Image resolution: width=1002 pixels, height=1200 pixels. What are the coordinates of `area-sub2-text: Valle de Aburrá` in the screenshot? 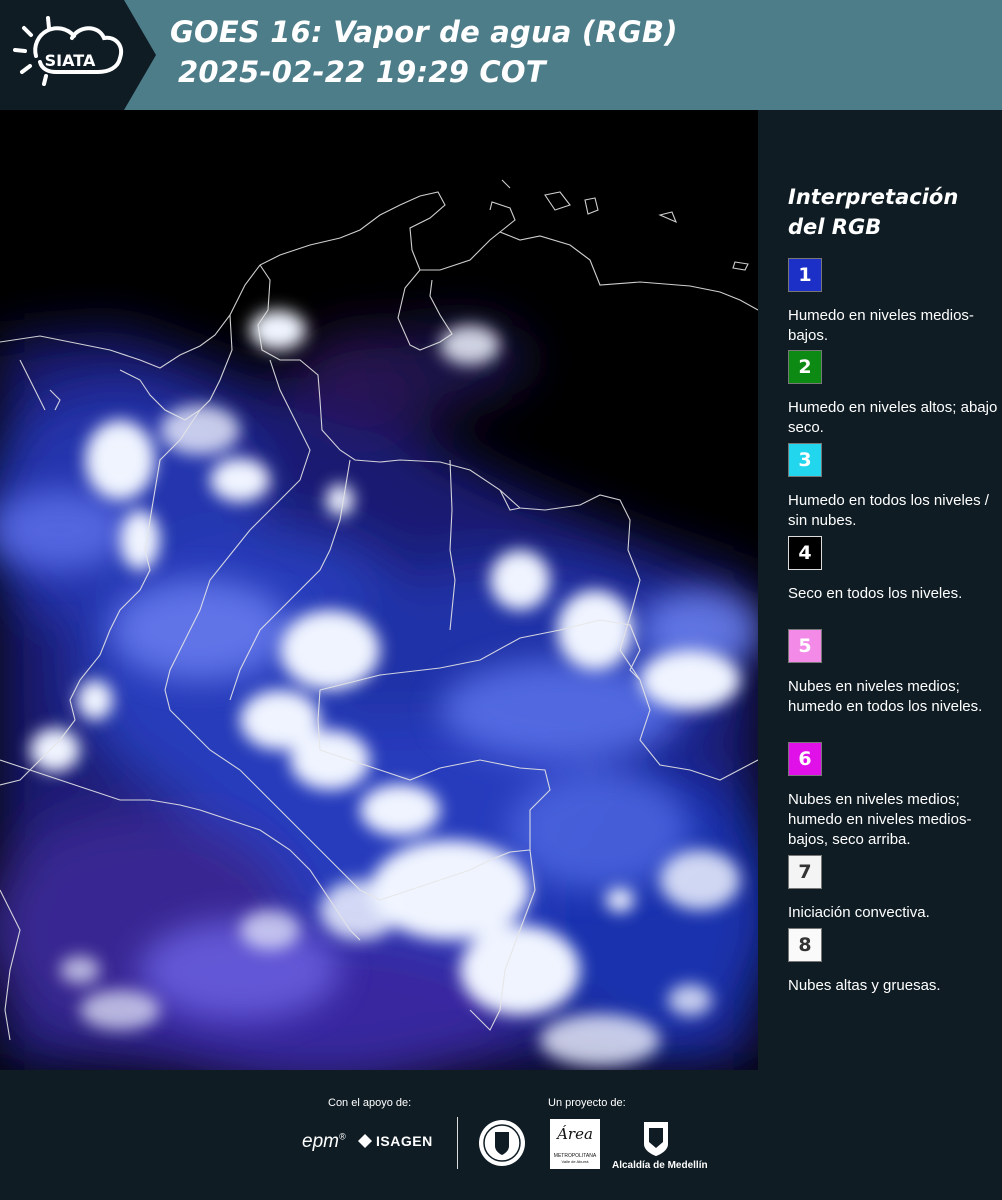 It's located at (575, 1161).